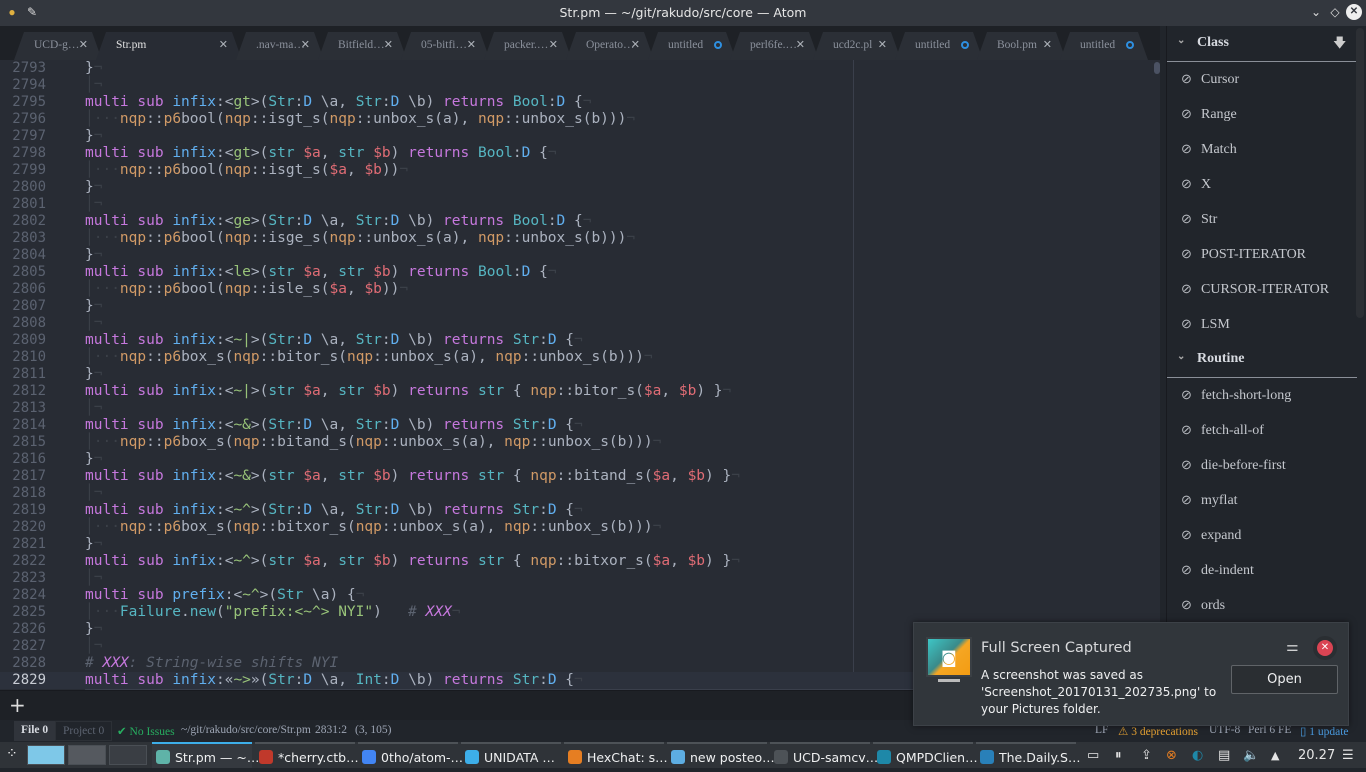  What do you see at coordinates (23, 425) in the screenshot?
I see `line-number: 2814` at bounding box center [23, 425].